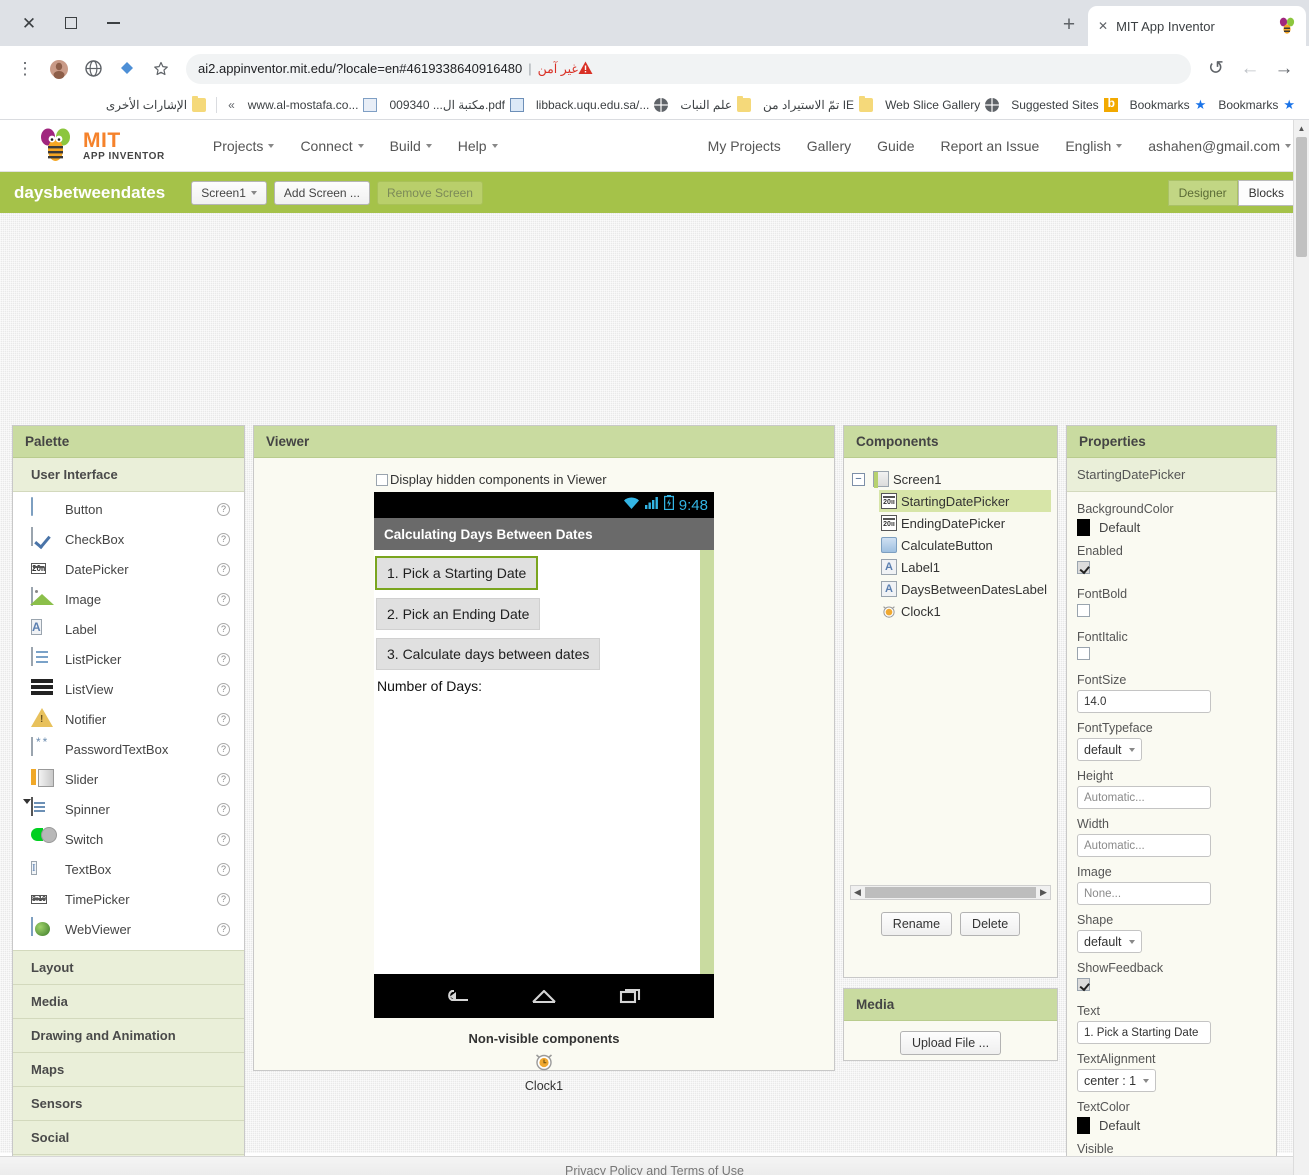 The width and height of the screenshot is (1309, 1175). What do you see at coordinates (631, 996) in the screenshot?
I see `recents-icon` at bounding box center [631, 996].